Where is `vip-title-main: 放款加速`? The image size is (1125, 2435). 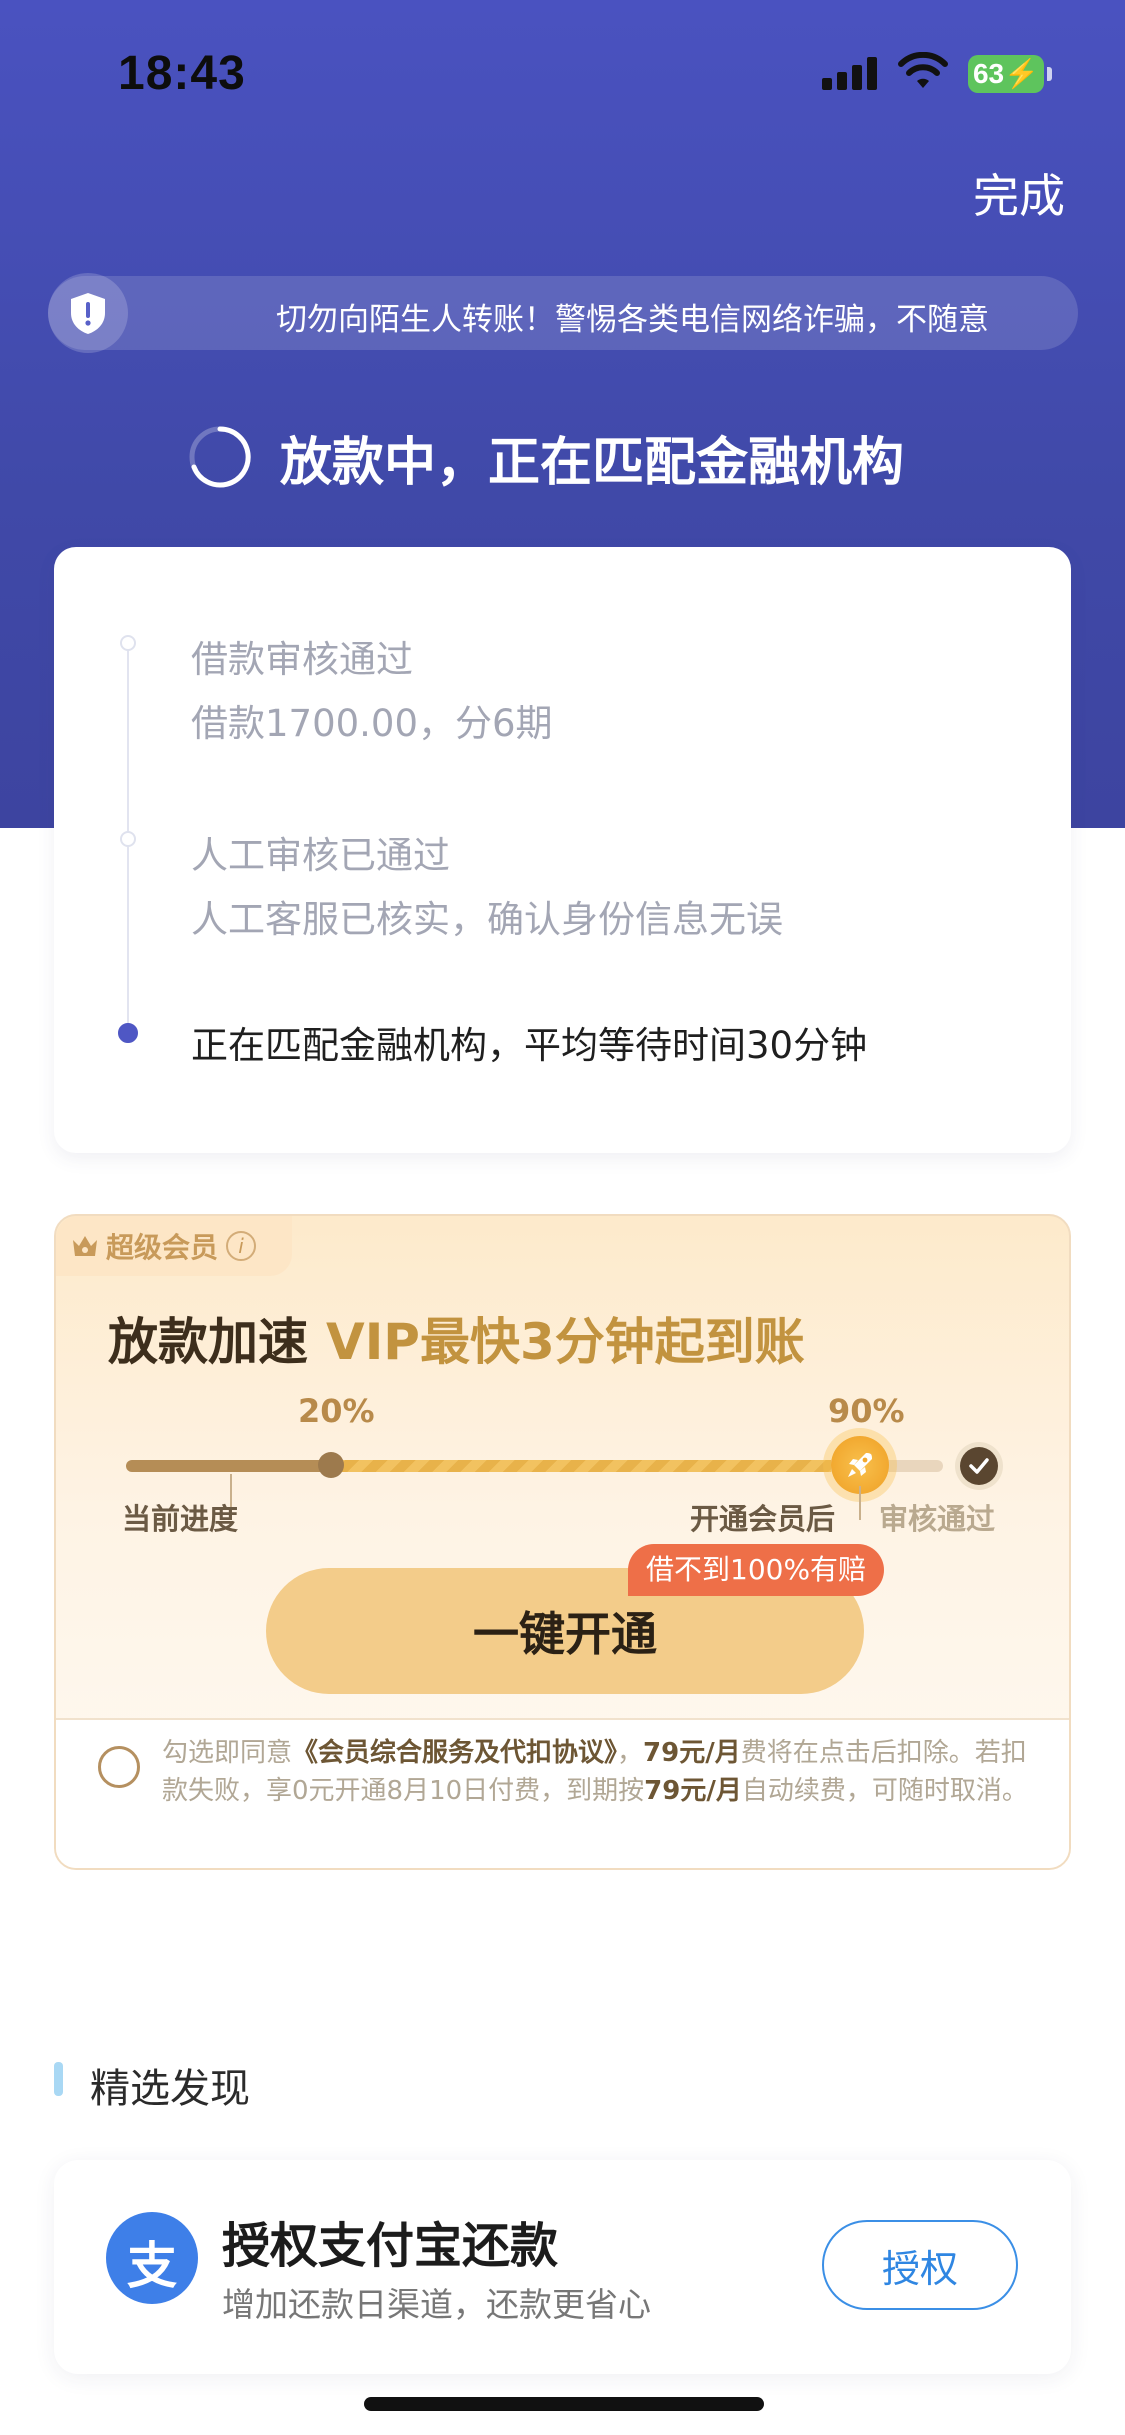 vip-title-main: 放款加速 is located at coordinates (208, 1342).